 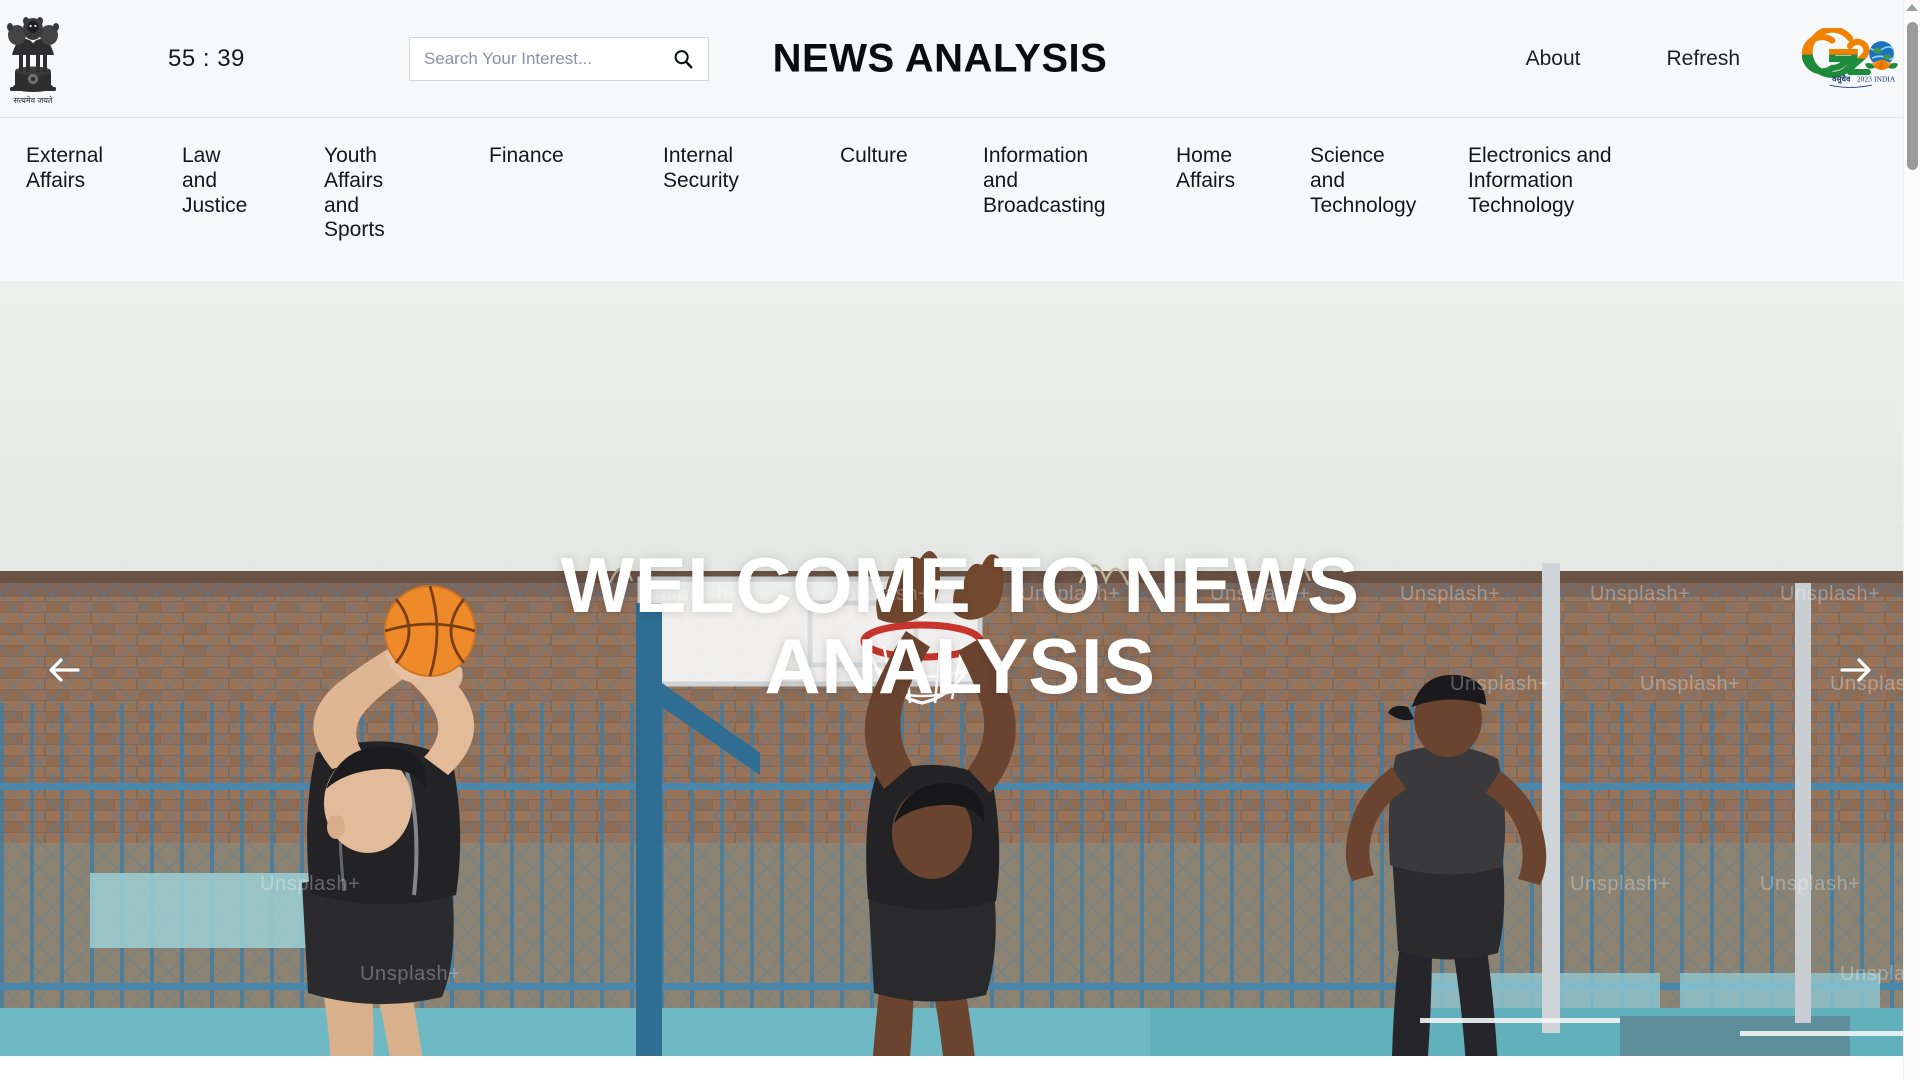 I want to click on nav-item-youth-affairs-and-sports: Youth Affairs and Sports, so click(x=391, y=193).